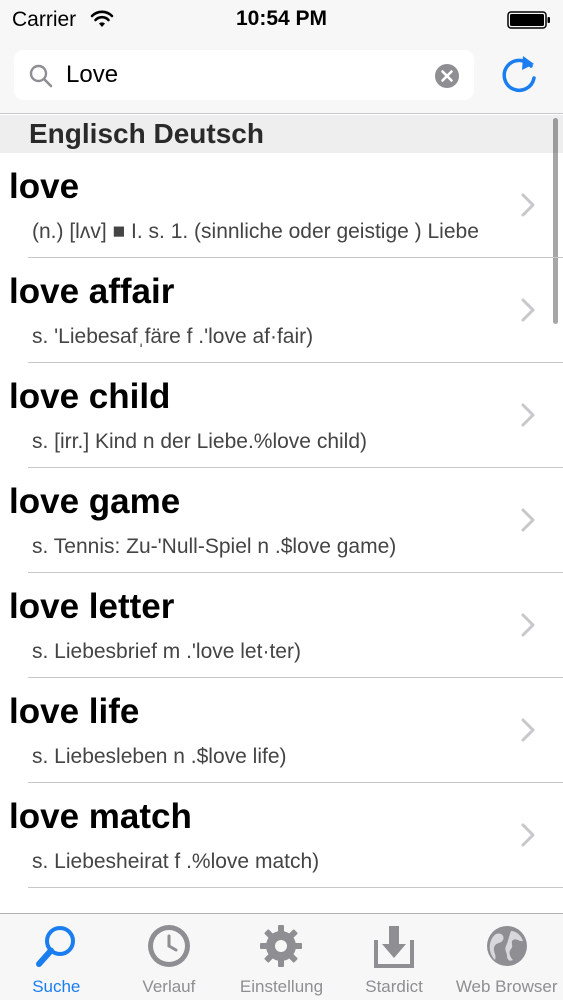 This screenshot has width=563, height=1000. Describe the element at coordinates (166, 651) in the screenshot. I see `result-definition: s. Liebesbrief m .'love let·ter)` at that location.